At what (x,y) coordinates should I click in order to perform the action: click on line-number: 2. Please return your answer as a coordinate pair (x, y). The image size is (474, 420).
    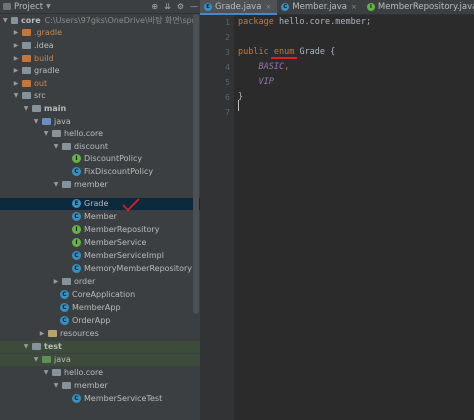
    Looking at the image, I should click on (227, 37).